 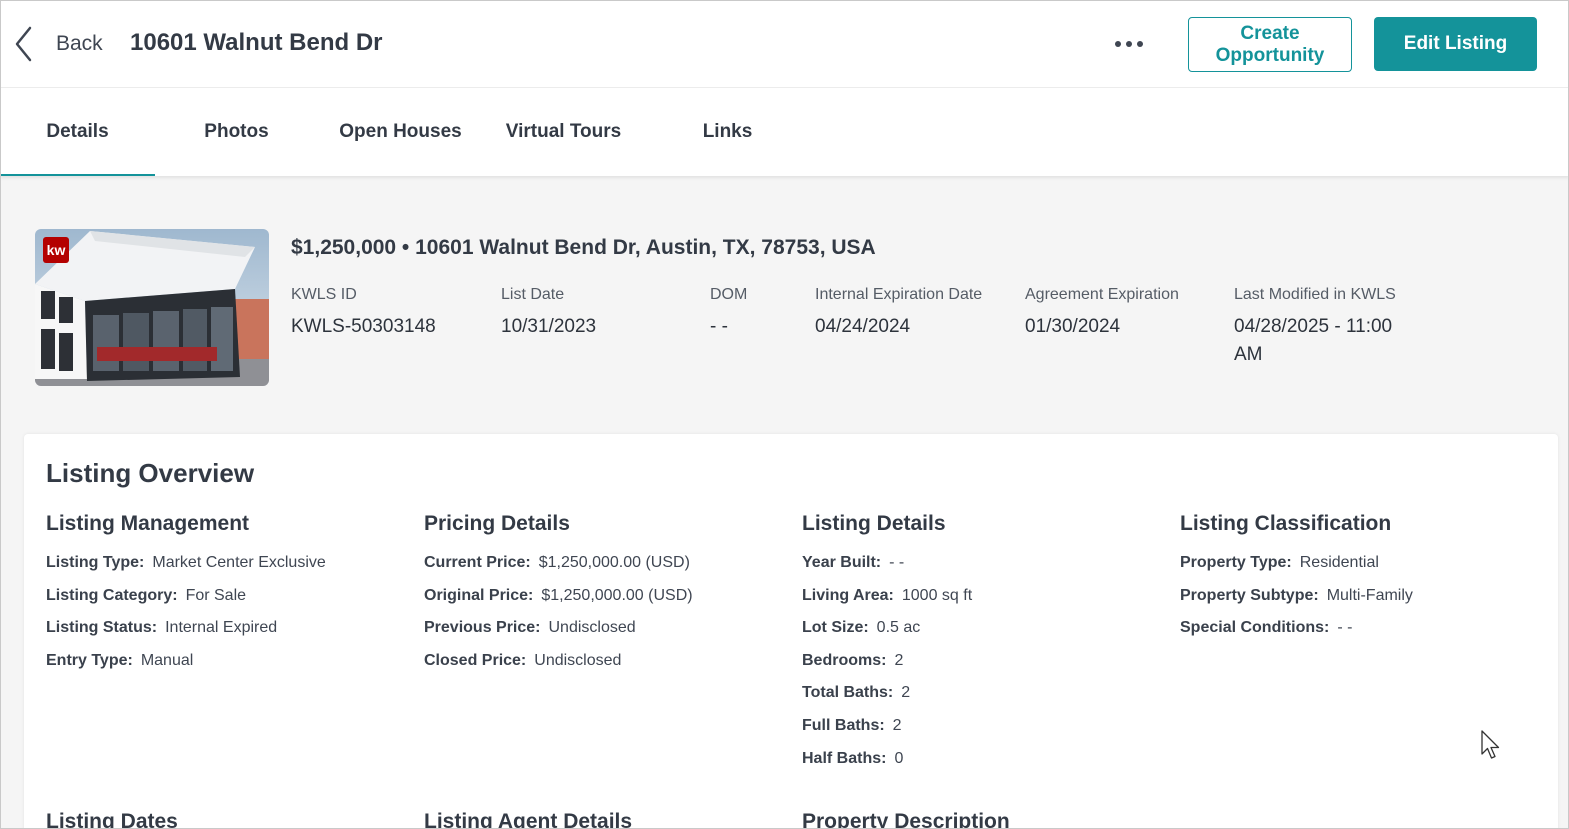 What do you see at coordinates (363, 326) in the screenshot?
I see `meta-value: KWLS-50303148` at bounding box center [363, 326].